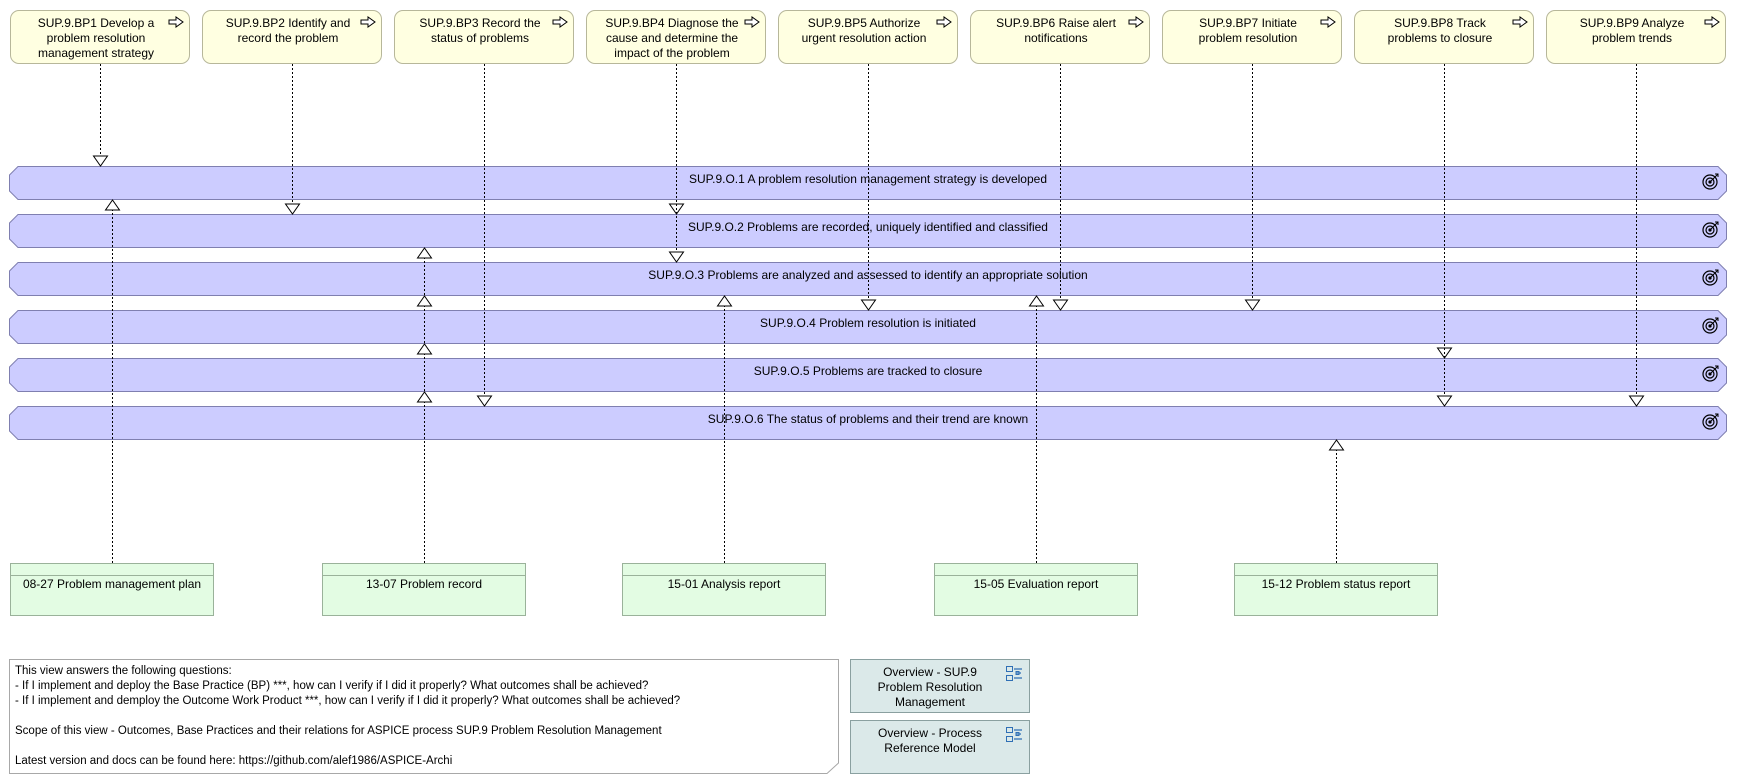 This screenshot has height=784, width=1737. What do you see at coordinates (1056, 30) in the screenshot?
I see `bp-label: SUP.9.BP6 Raise alert notifications` at bounding box center [1056, 30].